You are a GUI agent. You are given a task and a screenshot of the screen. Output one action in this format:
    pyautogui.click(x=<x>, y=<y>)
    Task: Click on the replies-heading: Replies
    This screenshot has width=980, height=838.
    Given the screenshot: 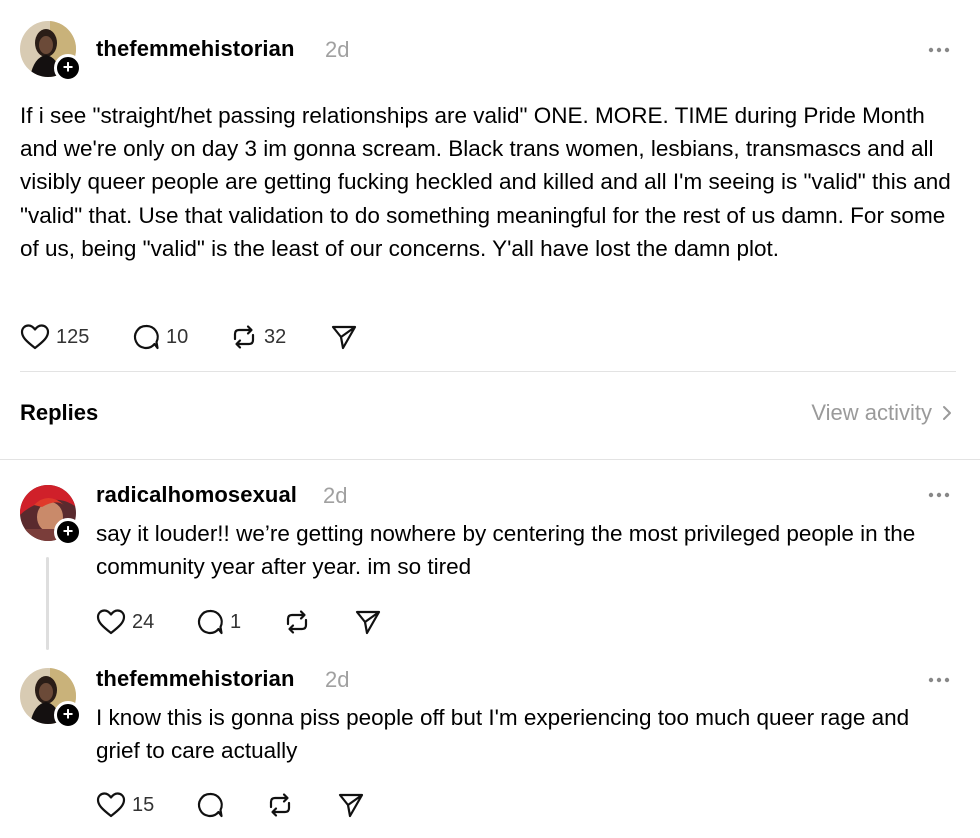 What is the action you would take?
    pyautogui.click(x=59, y=412)
    